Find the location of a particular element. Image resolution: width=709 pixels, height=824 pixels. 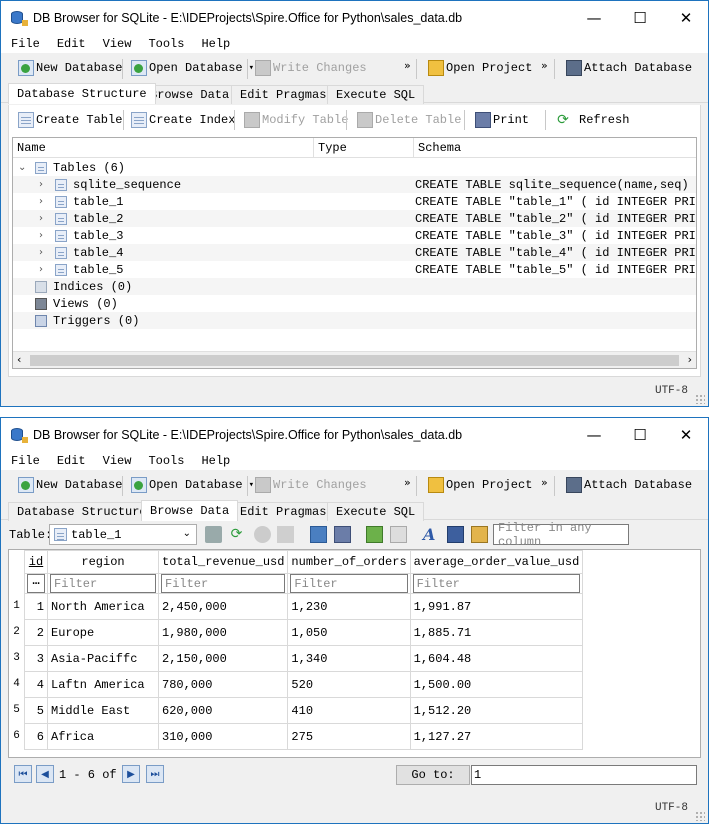

filter-input-region: Filter is located at coordinates (103, 583).